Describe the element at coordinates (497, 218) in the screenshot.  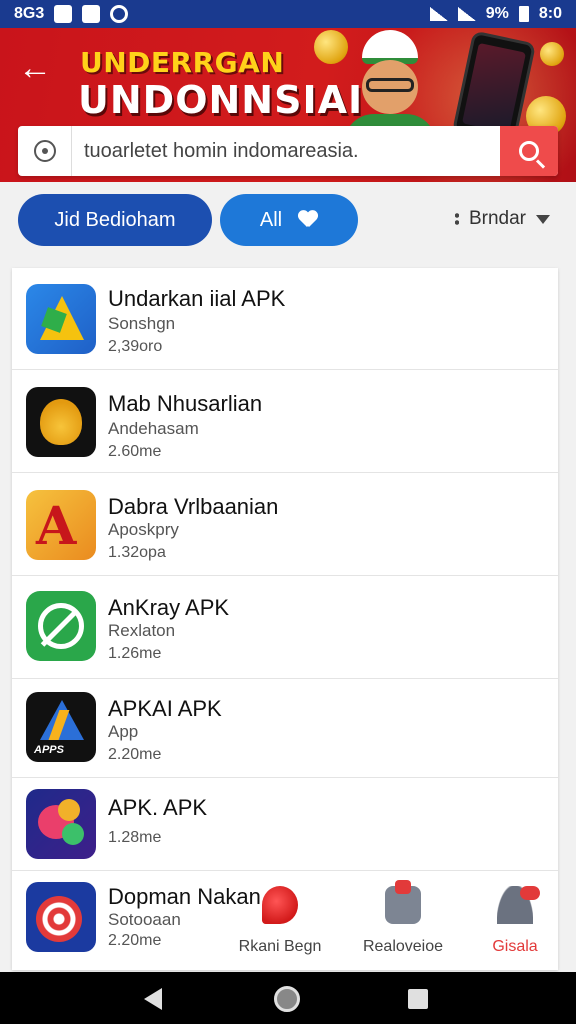
I see `sort-label: Brndar` at that location.